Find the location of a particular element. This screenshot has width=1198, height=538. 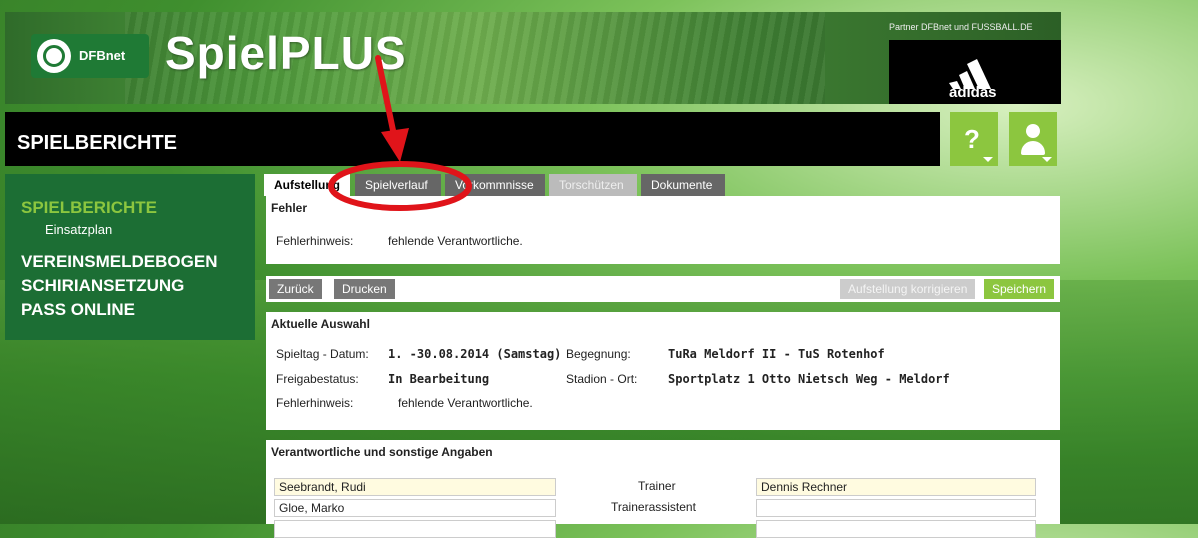

brand-title: SpielPLUS is located at coordinates (286, 53).